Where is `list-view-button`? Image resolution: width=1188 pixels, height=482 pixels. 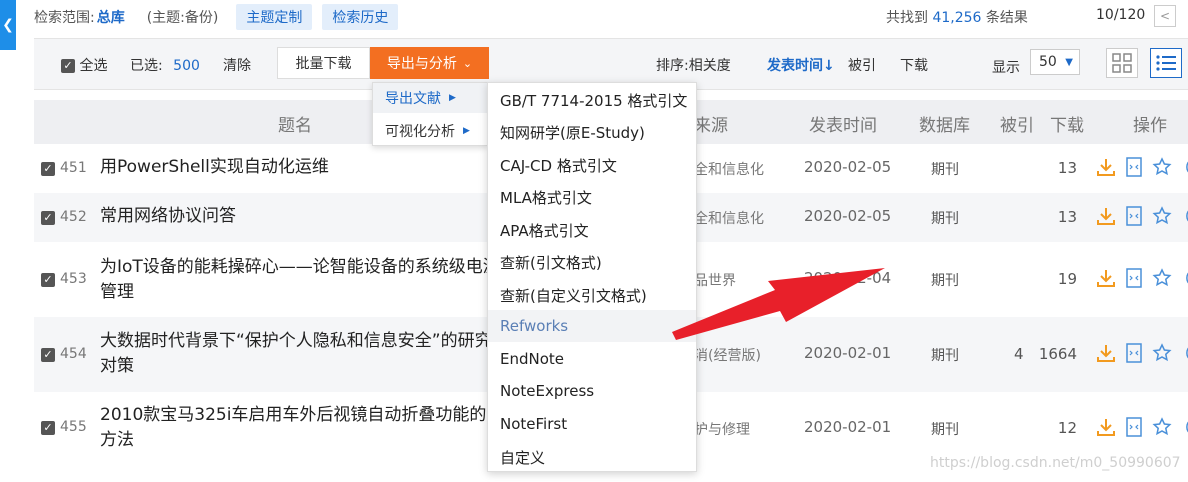
list-view-button is located at coordinates (1166, 63).